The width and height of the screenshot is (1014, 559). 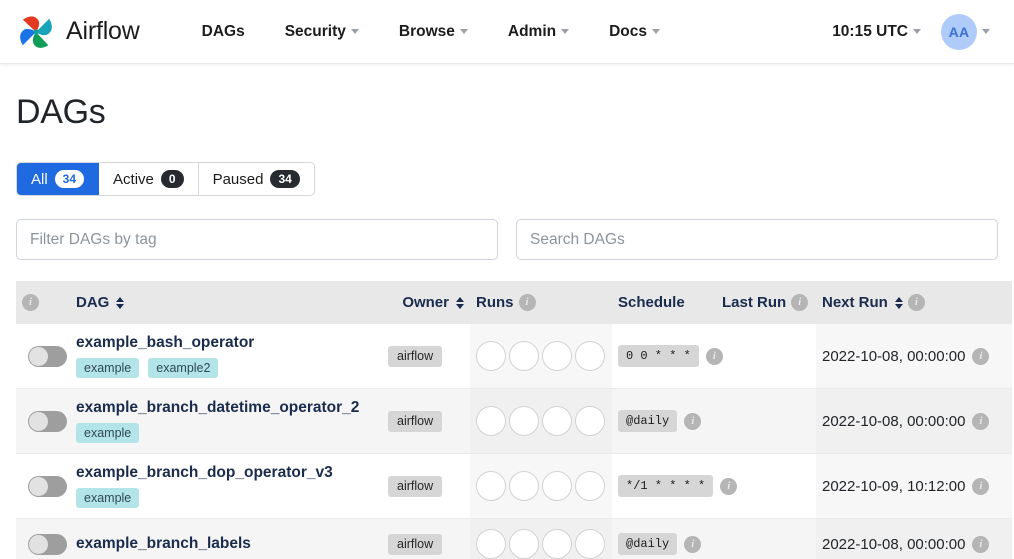 What do you see at coordinates (541, 302) in the screenshot?
I see `column-header-runs: Runs i` at bounding box center [541, 302].